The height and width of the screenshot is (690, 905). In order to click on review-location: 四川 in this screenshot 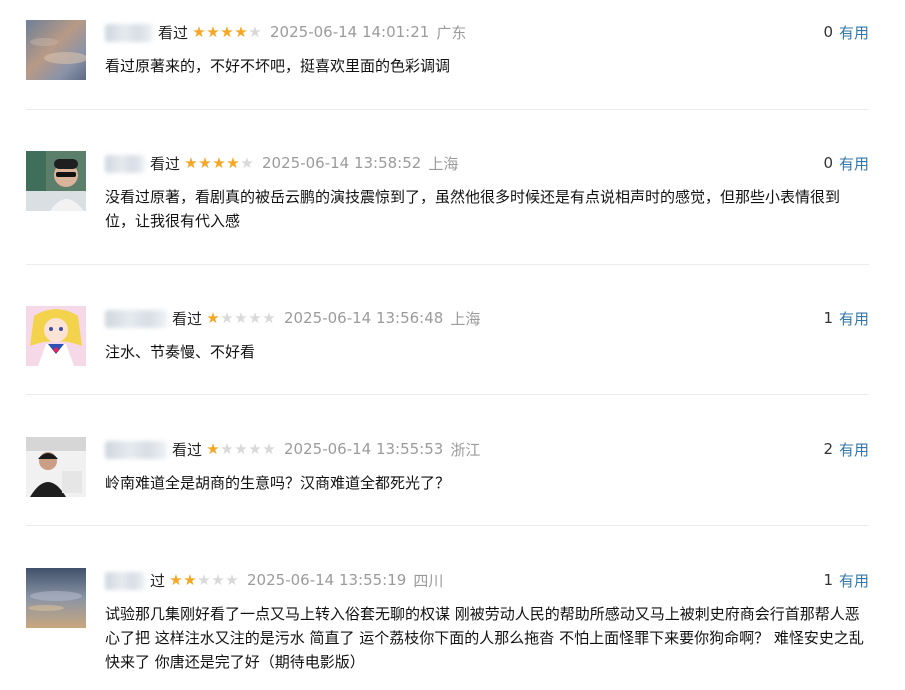, I will do `click(428, 580)`.